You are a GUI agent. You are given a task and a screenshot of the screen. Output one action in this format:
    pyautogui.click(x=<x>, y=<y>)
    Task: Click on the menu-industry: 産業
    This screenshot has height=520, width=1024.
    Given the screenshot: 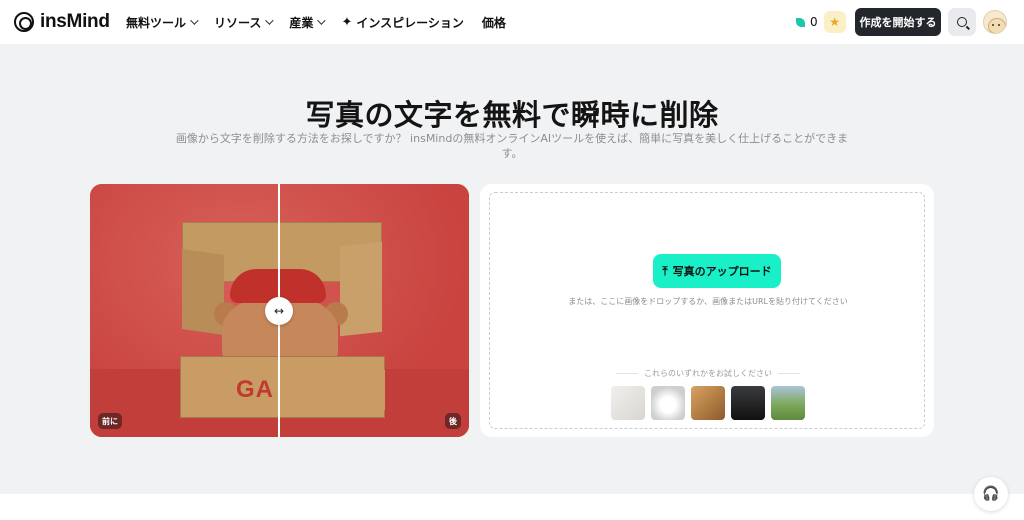 What is the action you would take?
    pyautogui.click(x=308, y=22)
    